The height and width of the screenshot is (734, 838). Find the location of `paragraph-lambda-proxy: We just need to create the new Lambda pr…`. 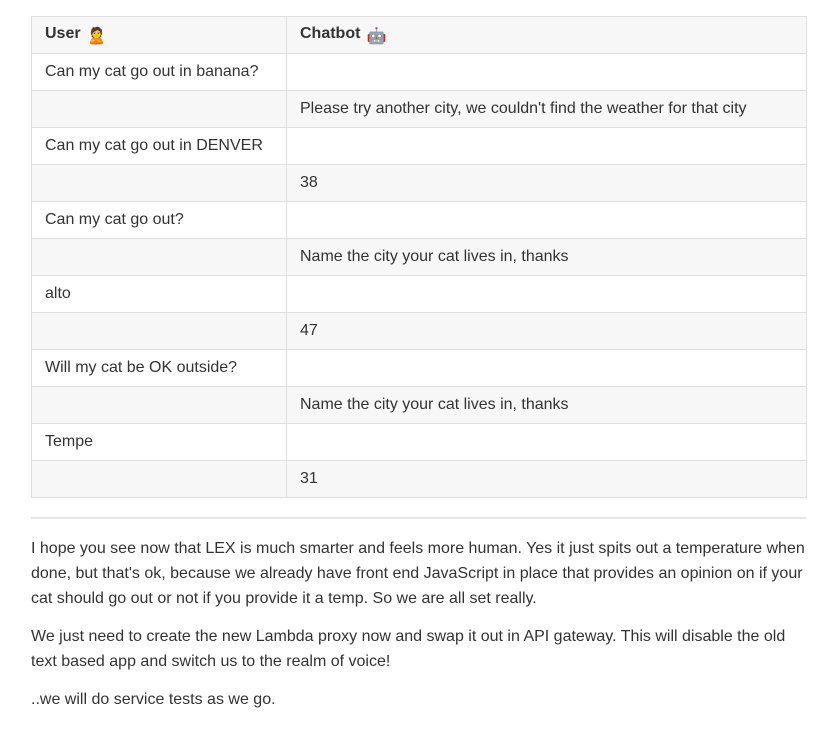

paragraph-lambda-proxy: We just need to create the new Lambda pr… is located at coordinates (408, 649).